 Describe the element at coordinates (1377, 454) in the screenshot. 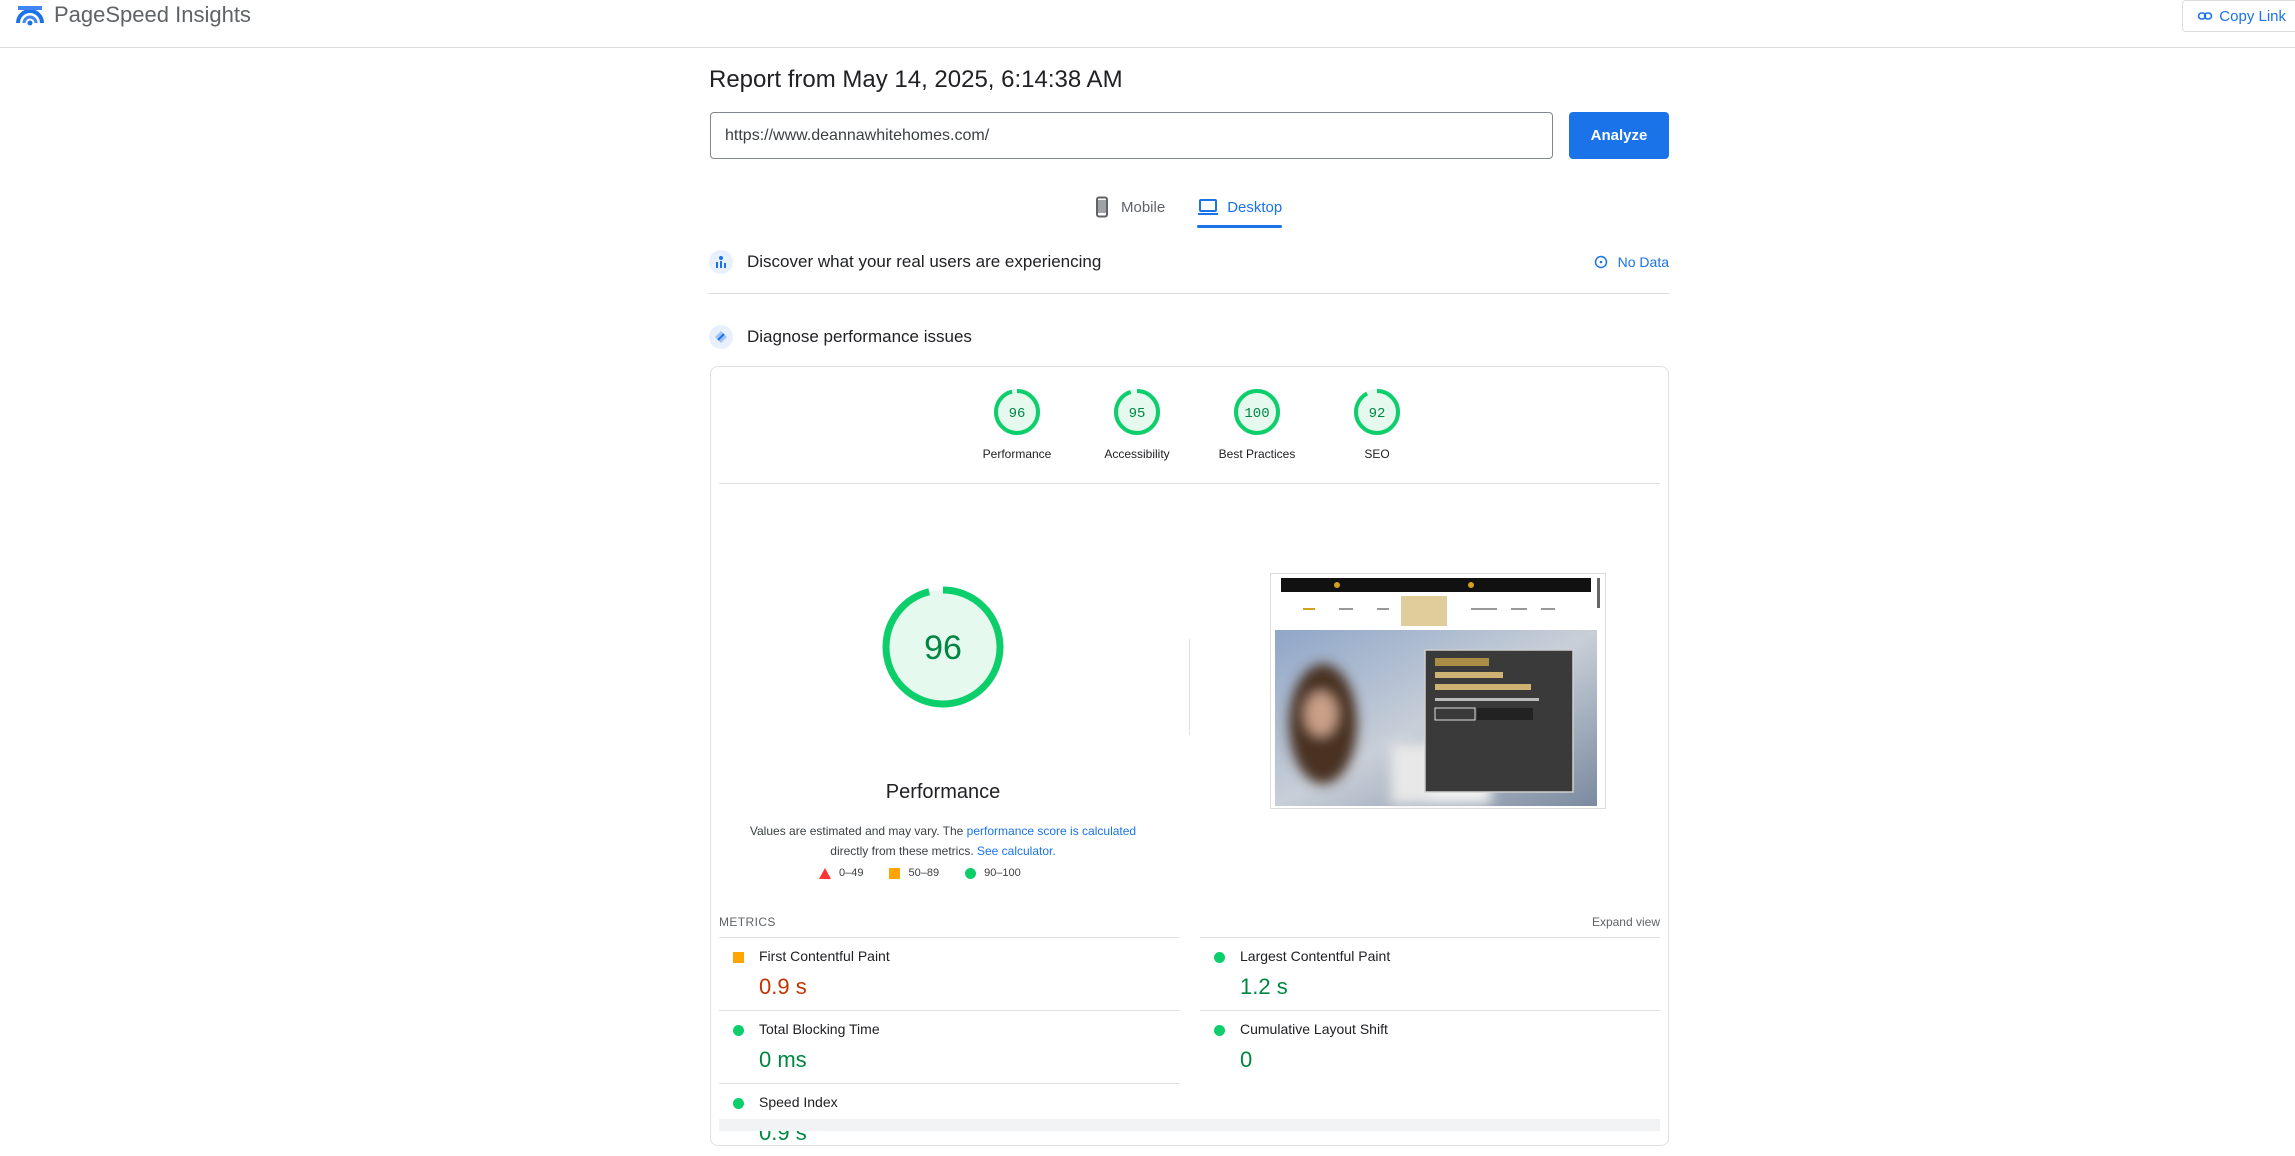

I see `gauge-label: SEO` at that location.